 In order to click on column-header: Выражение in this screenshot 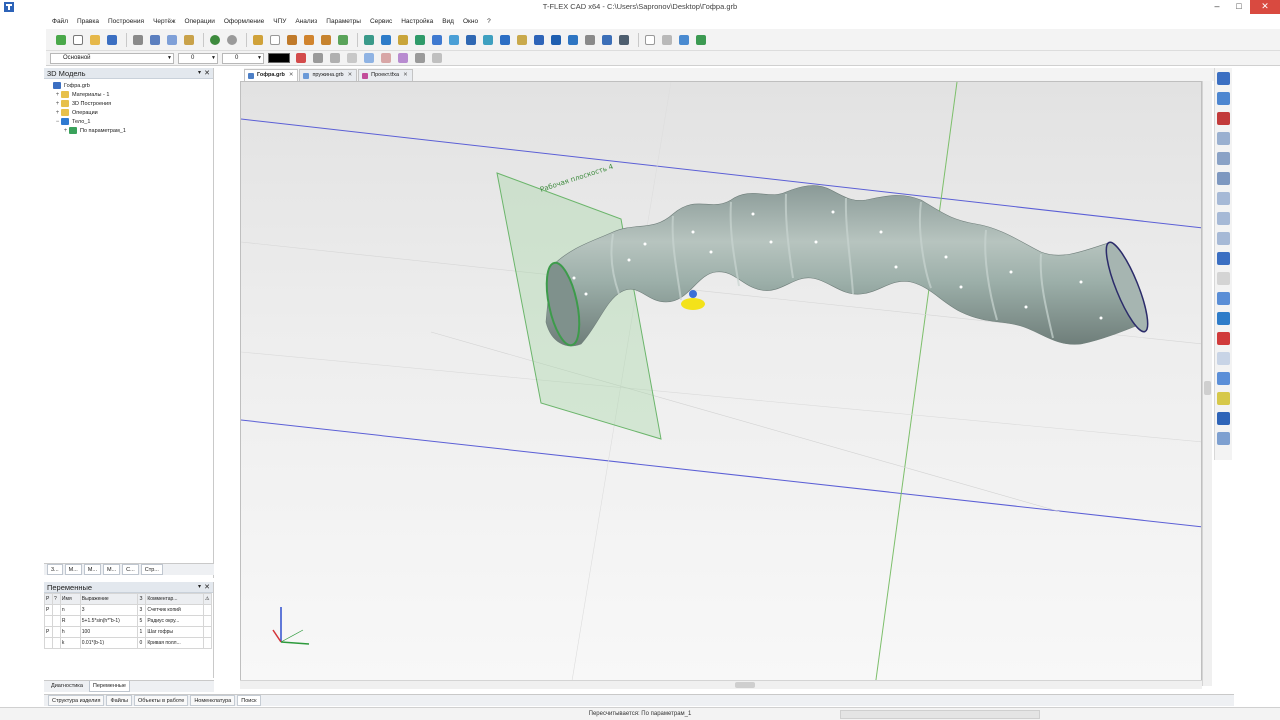, I will do `click(109, 599)`.